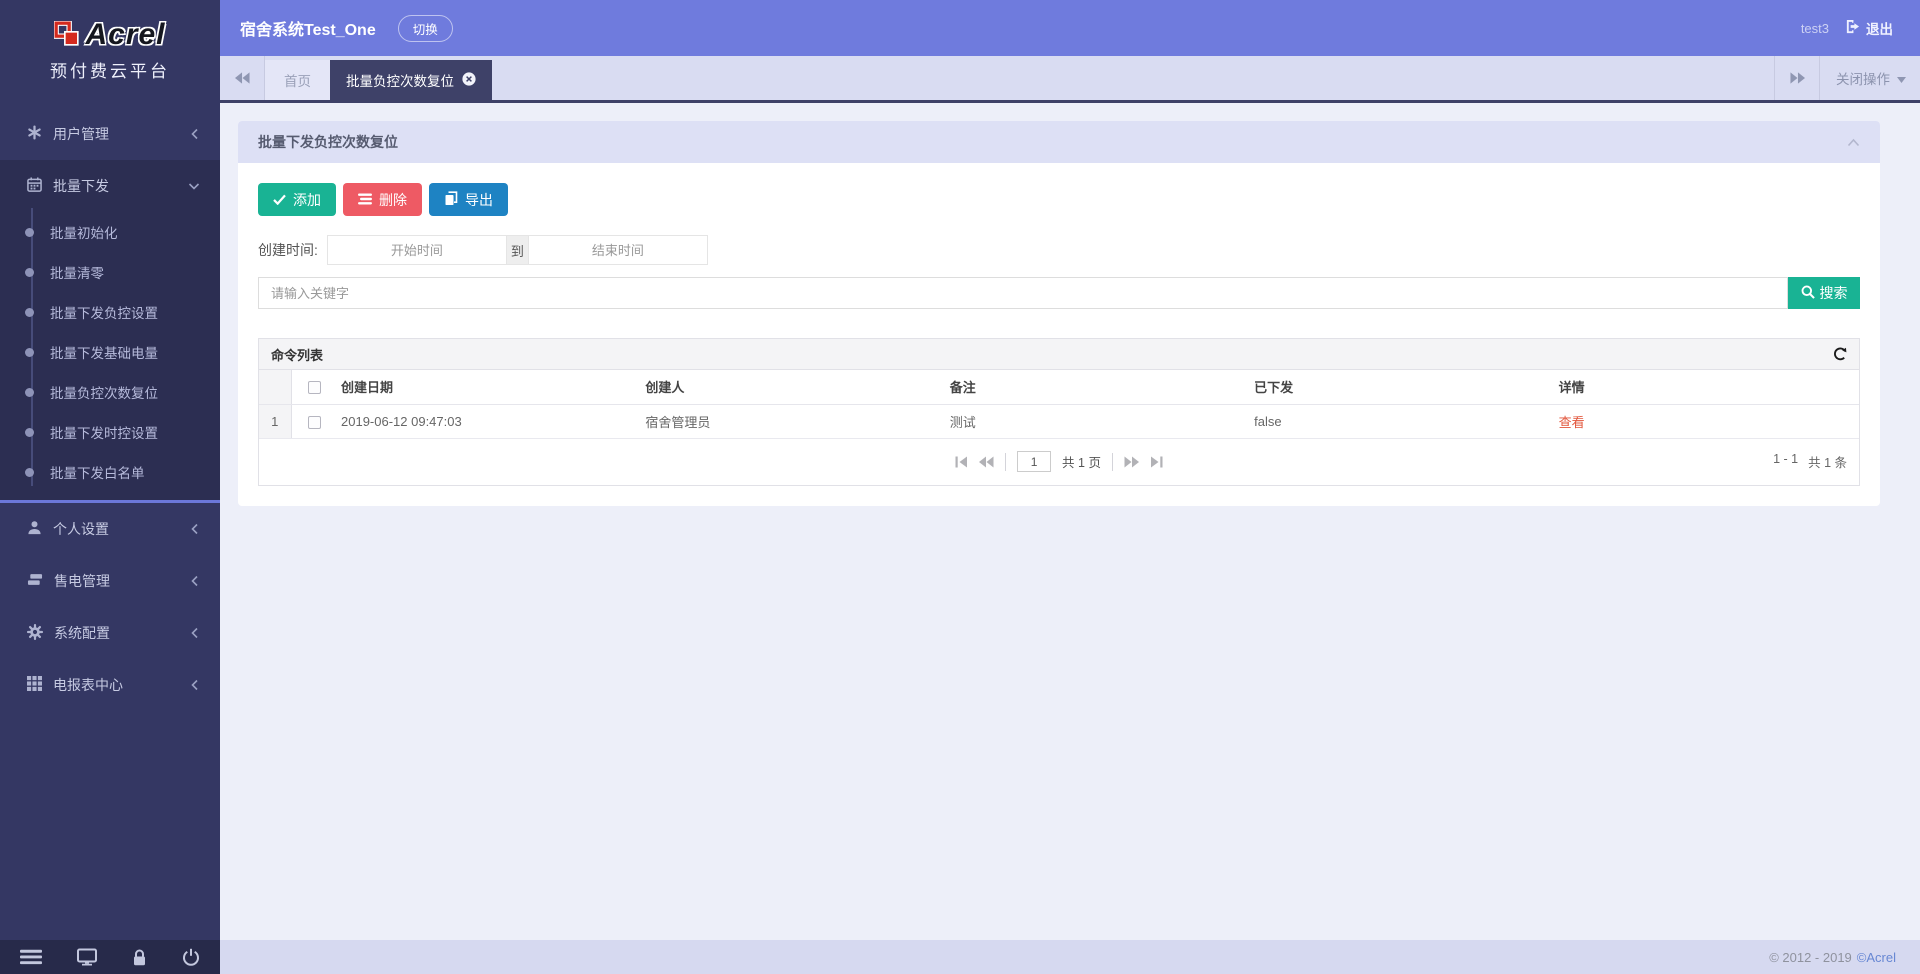  What do you see at coordinates (617, 250) in the screenshot?
I see `end-time-input` at bounding box center [617, 250].